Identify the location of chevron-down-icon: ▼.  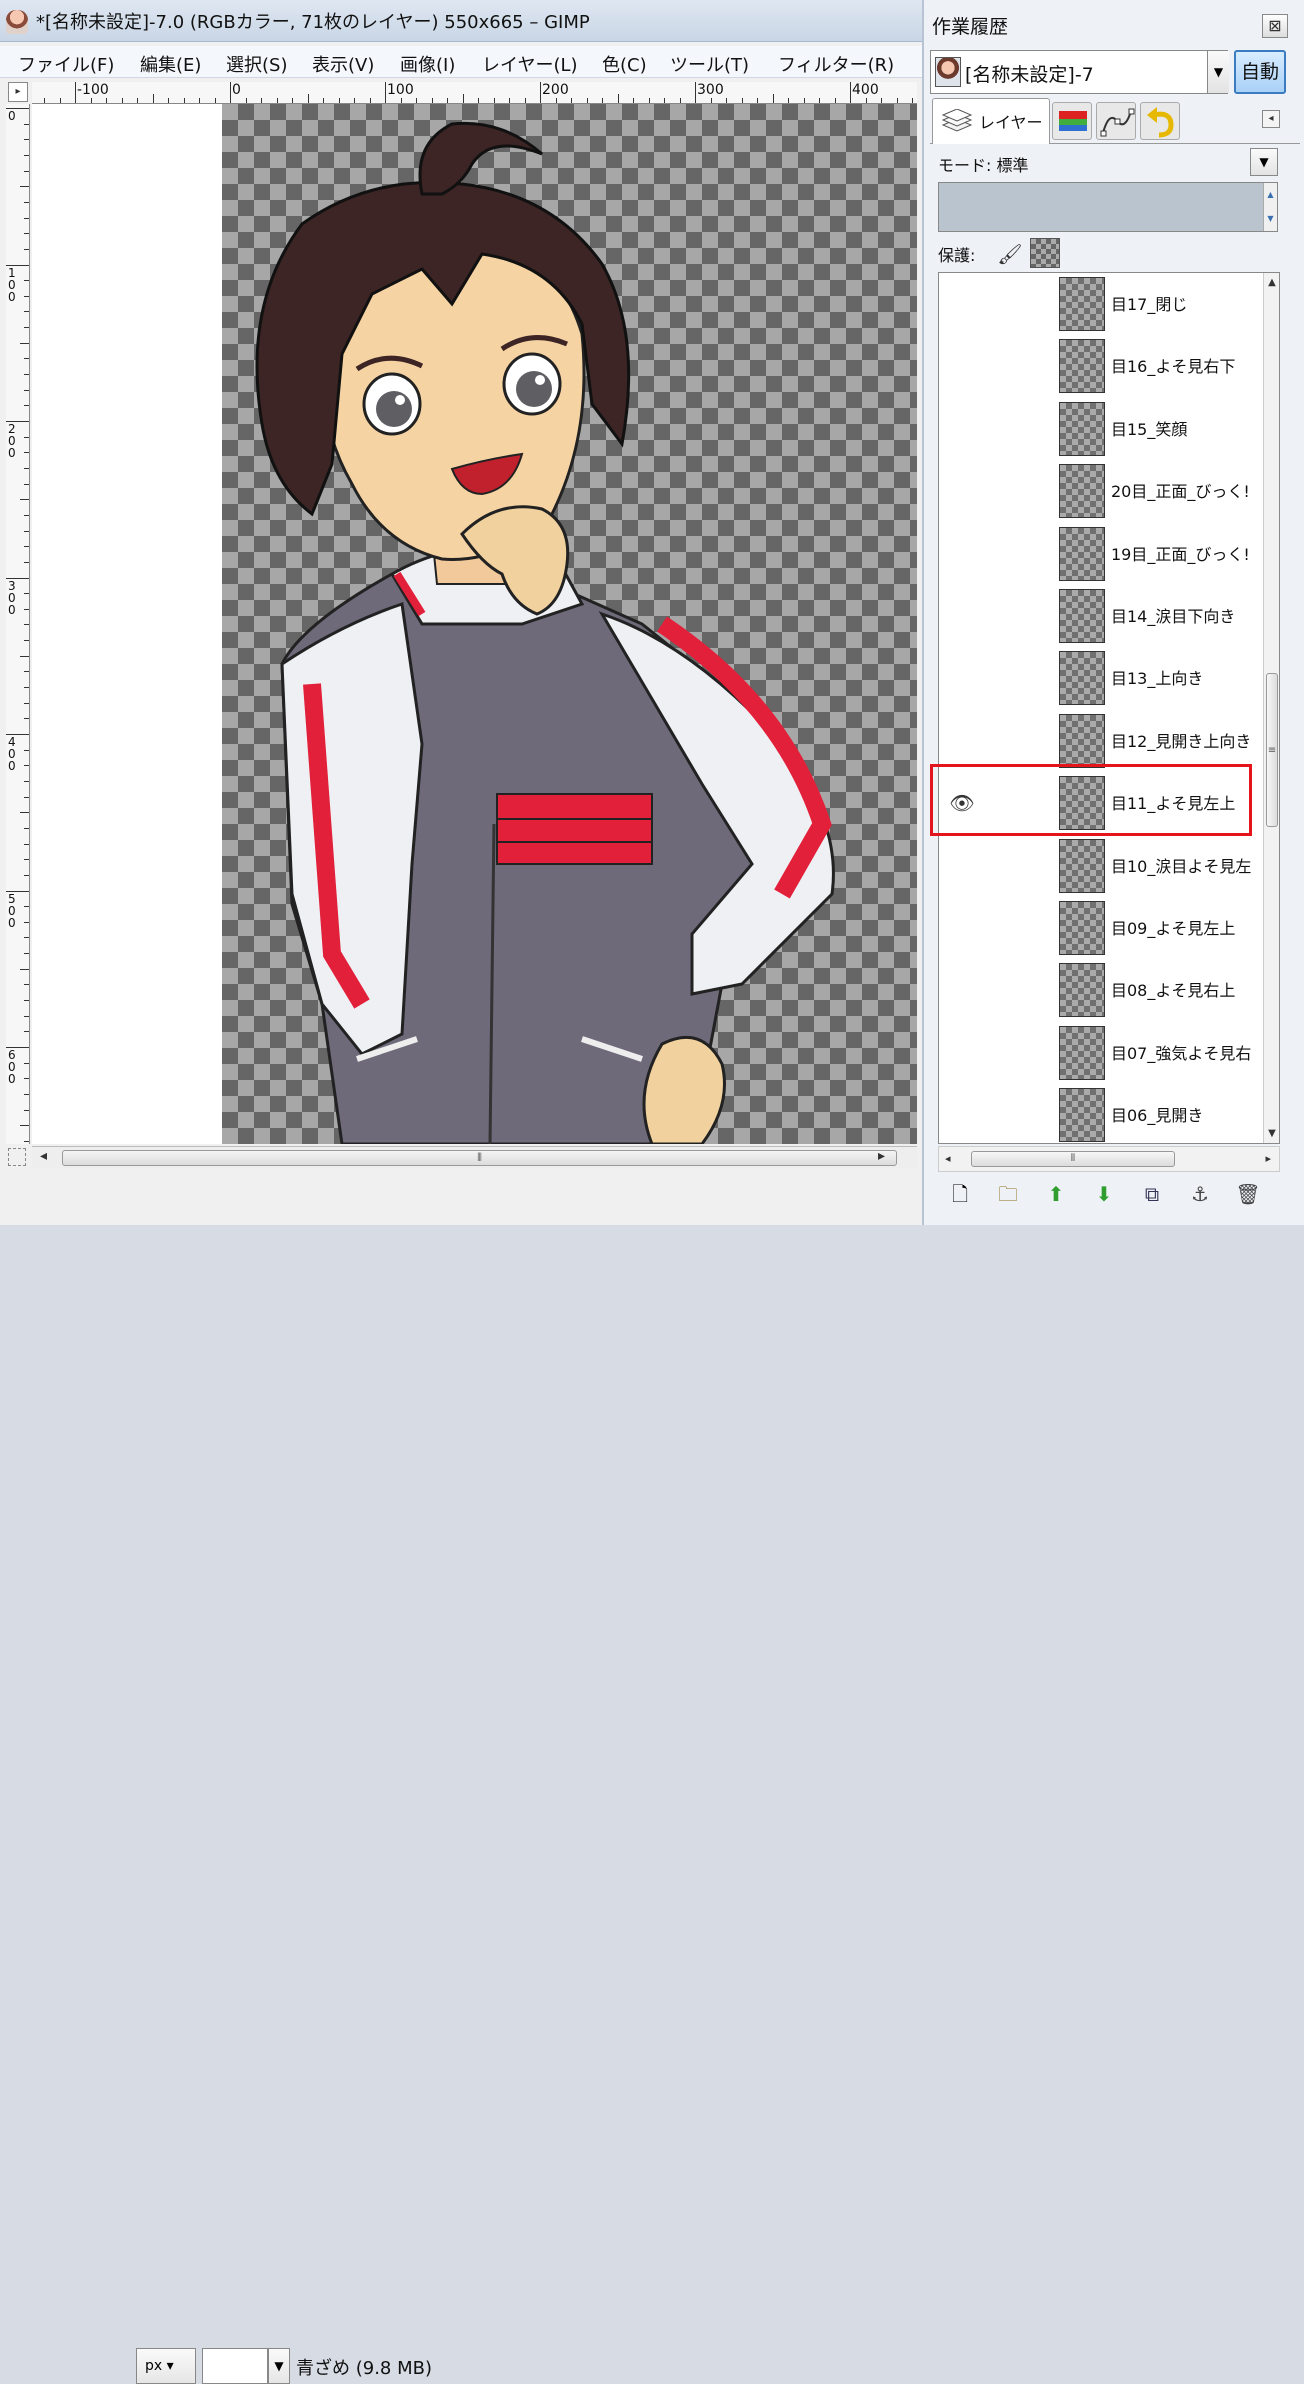
(1218, 72).